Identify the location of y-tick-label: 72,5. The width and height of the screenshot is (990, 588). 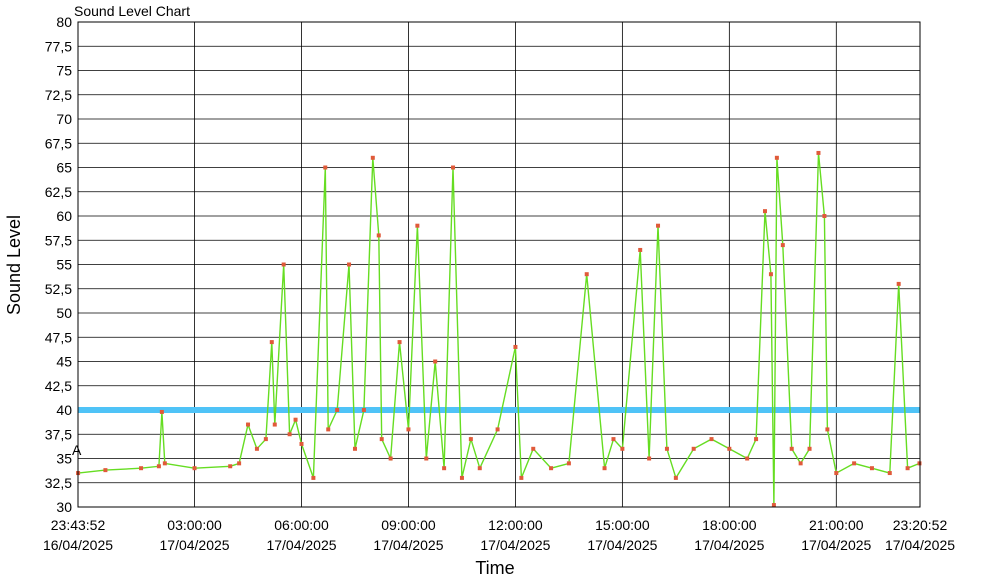
(58, 95).